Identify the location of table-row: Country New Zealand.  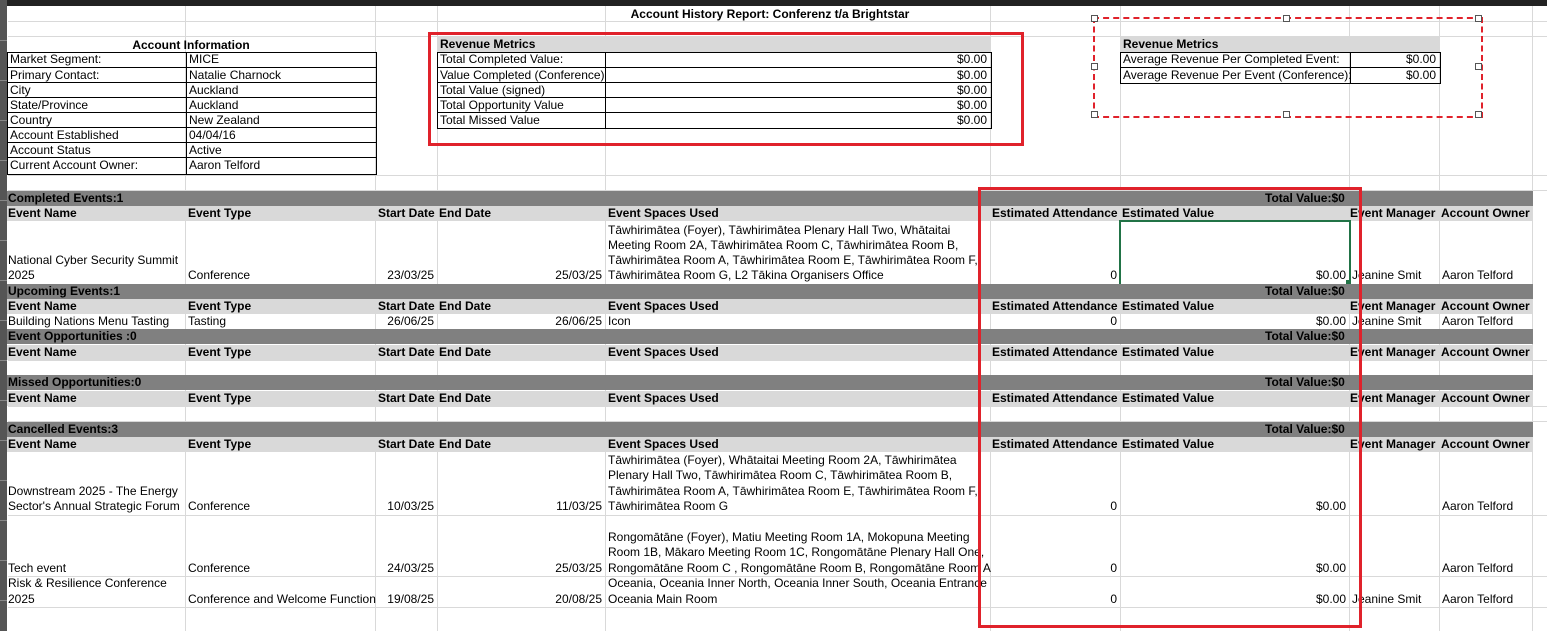
(192, 120).